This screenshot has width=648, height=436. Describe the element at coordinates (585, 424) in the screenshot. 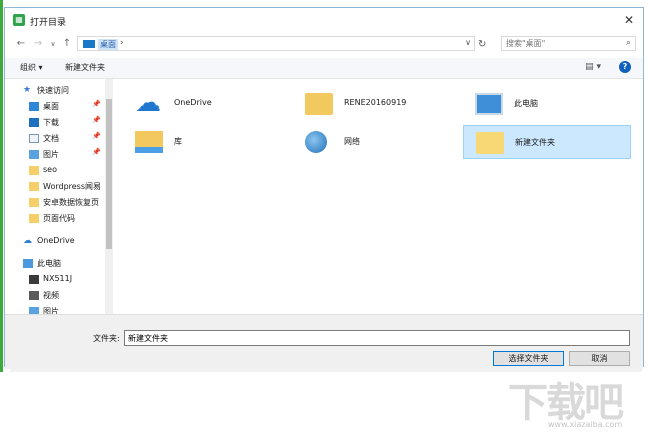

I see `watermark-url: www.xiazaiba.com` at that location.